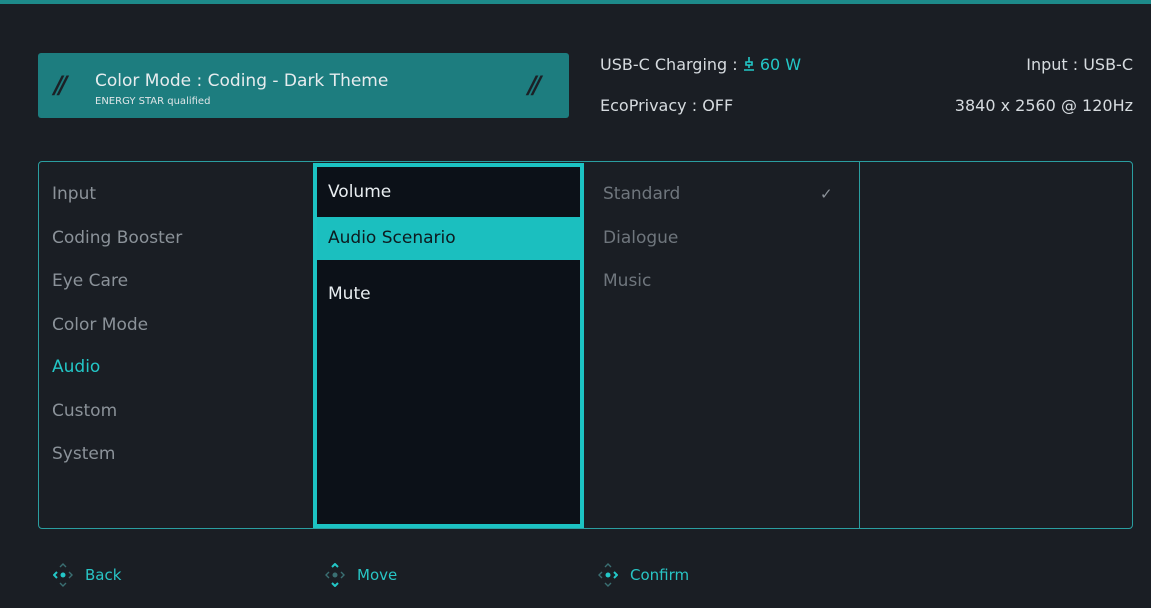 This screenshot has height=608, width=1151. I want to click on category-eye-care: Eye Care, so click(90, 281).